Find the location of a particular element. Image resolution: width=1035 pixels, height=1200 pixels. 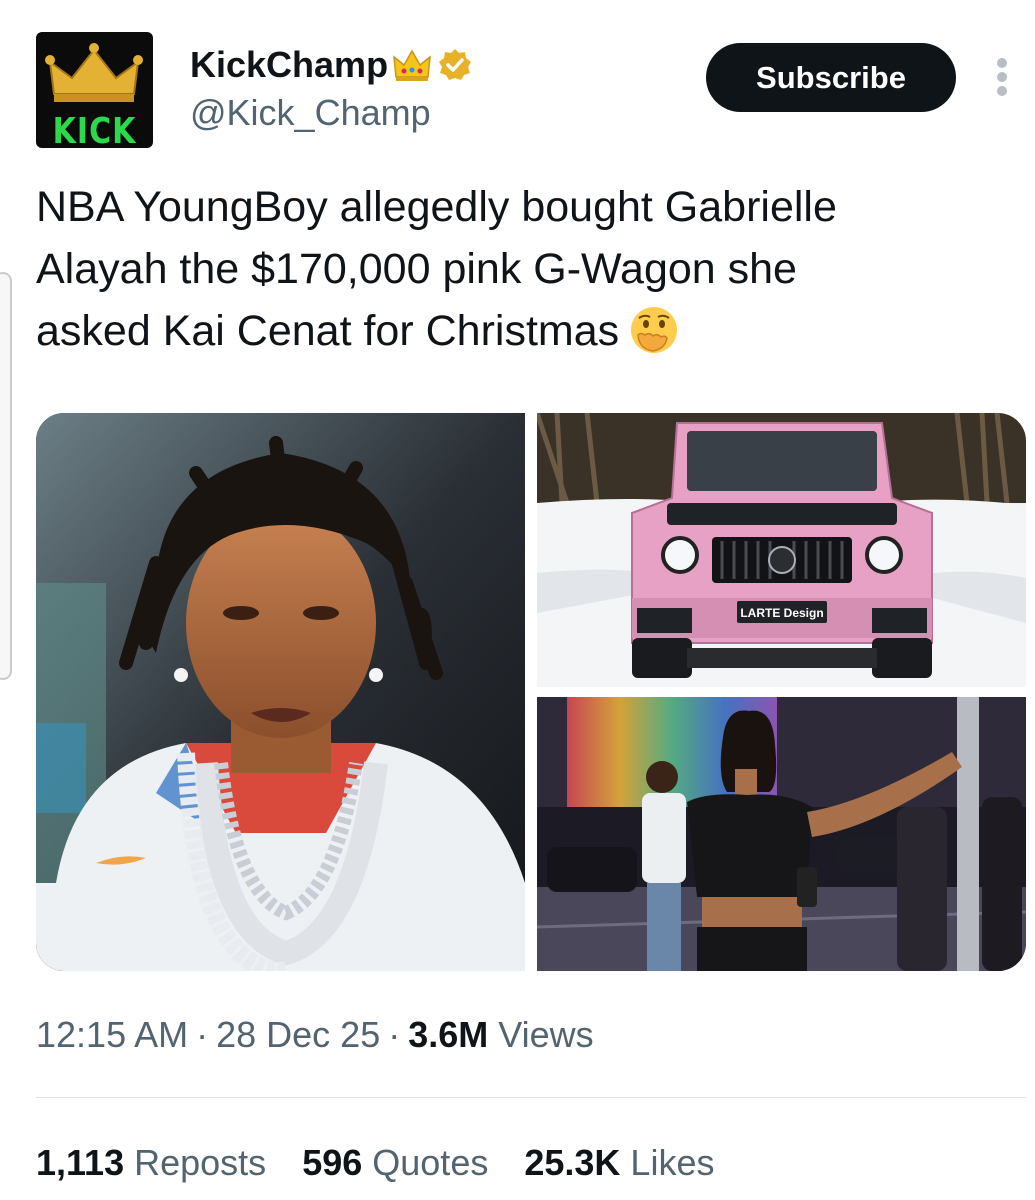

reposts-label: Reposts is located at coordinates (200, 1162).